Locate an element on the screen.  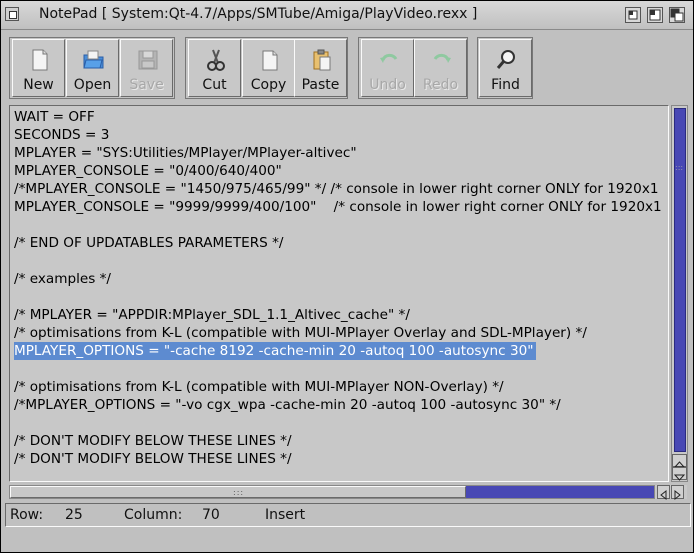
scissors-icon is located at coordinates (216, 60).